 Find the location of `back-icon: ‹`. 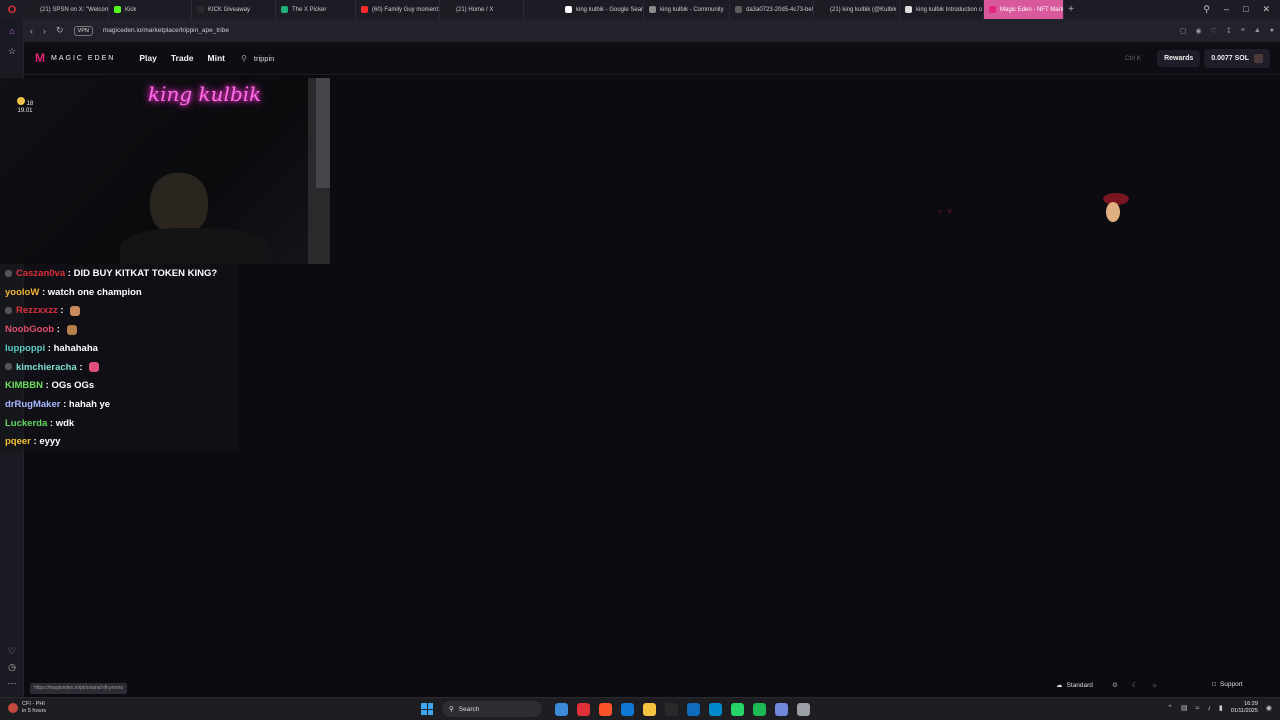

back-icon: ‹ is located at coordinates (31, 31).